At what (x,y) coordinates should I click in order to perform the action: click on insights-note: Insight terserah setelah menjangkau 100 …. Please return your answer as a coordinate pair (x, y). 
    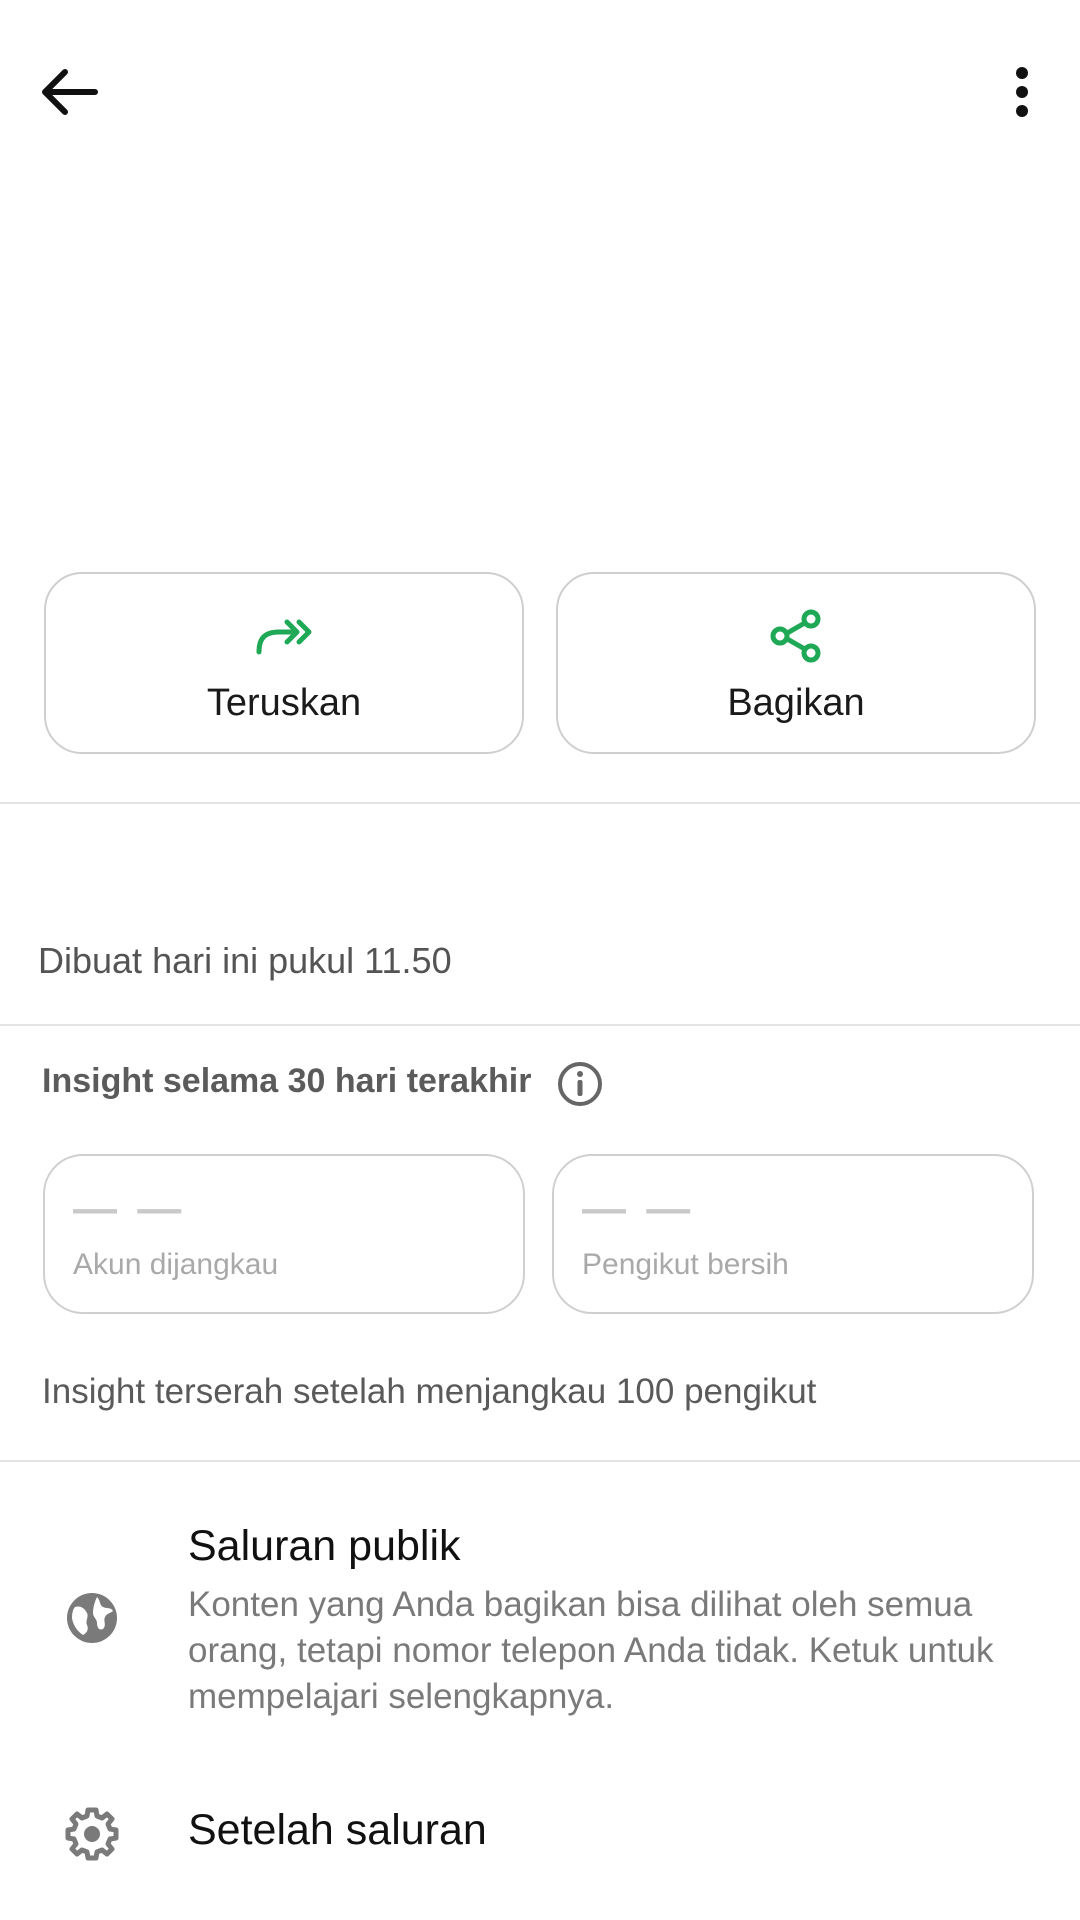
    Looking at the image, I should click on (429, 1391).